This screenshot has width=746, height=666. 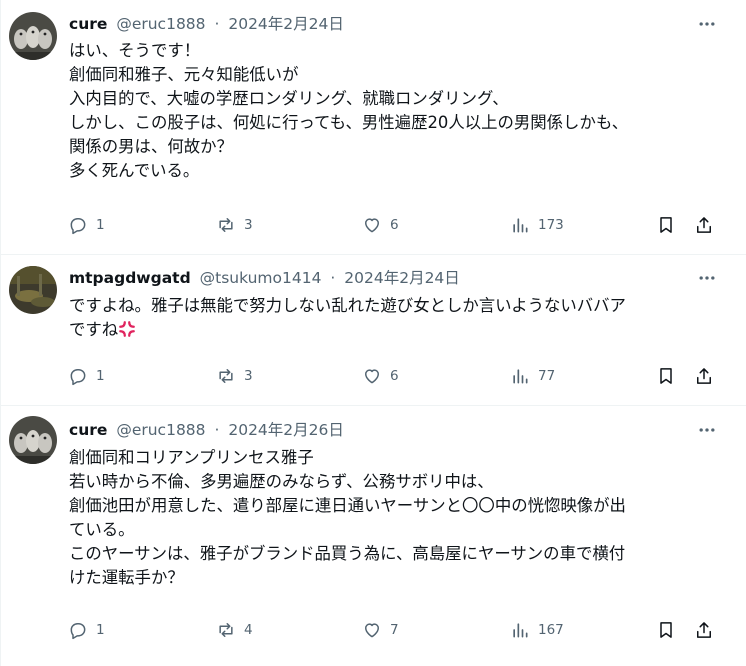 What do you see at coordinates (234, 630) in the screenshot?
I see `repost-button: 4` at bounding box center [234, 630].